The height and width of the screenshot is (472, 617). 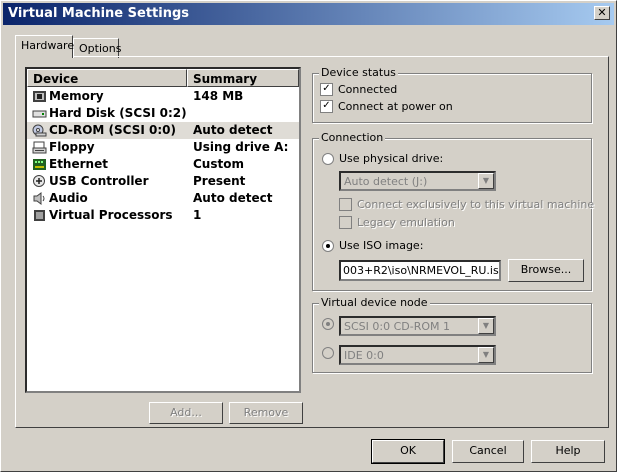 What do you see at coordinates (39, 147) in the screenshot?
I see `floppy-icon` at bounding box center [39, 147].